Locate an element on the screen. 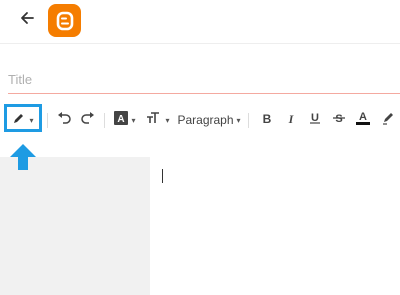 Image resolution: width=400 pixels, height=295 pixels. underline-icon: U is located at coordinates (315, 120).